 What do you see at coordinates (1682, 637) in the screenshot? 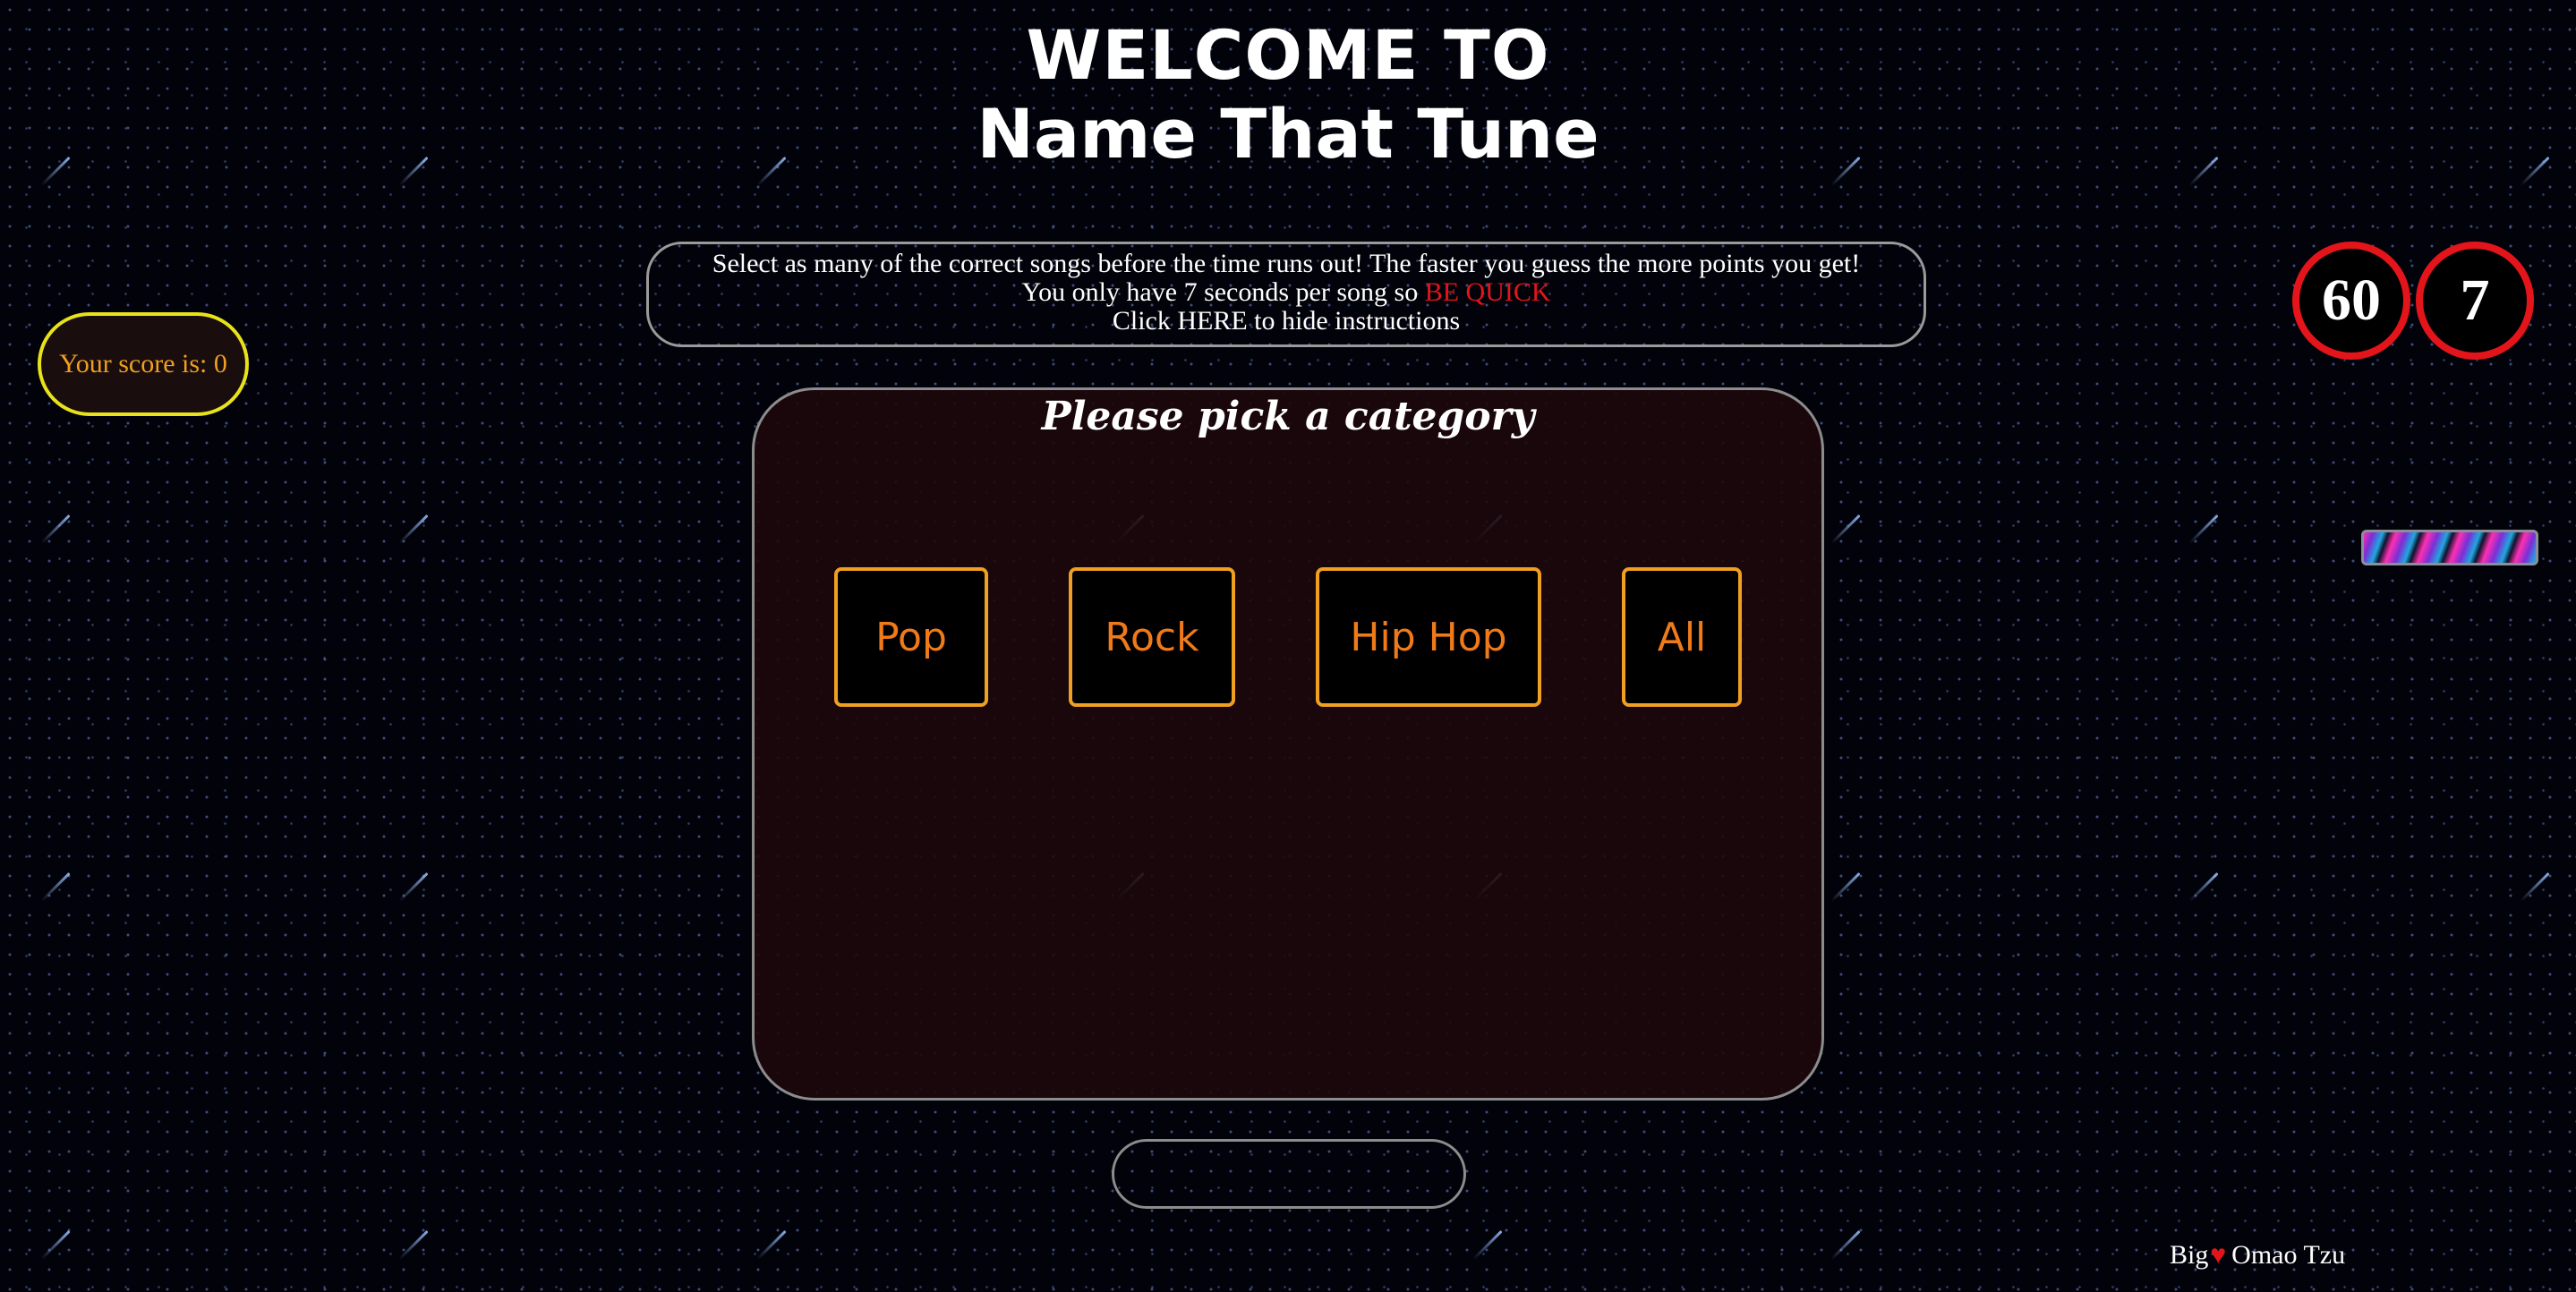
I see `category-button-all: All` at bounding box center [1682, 637].